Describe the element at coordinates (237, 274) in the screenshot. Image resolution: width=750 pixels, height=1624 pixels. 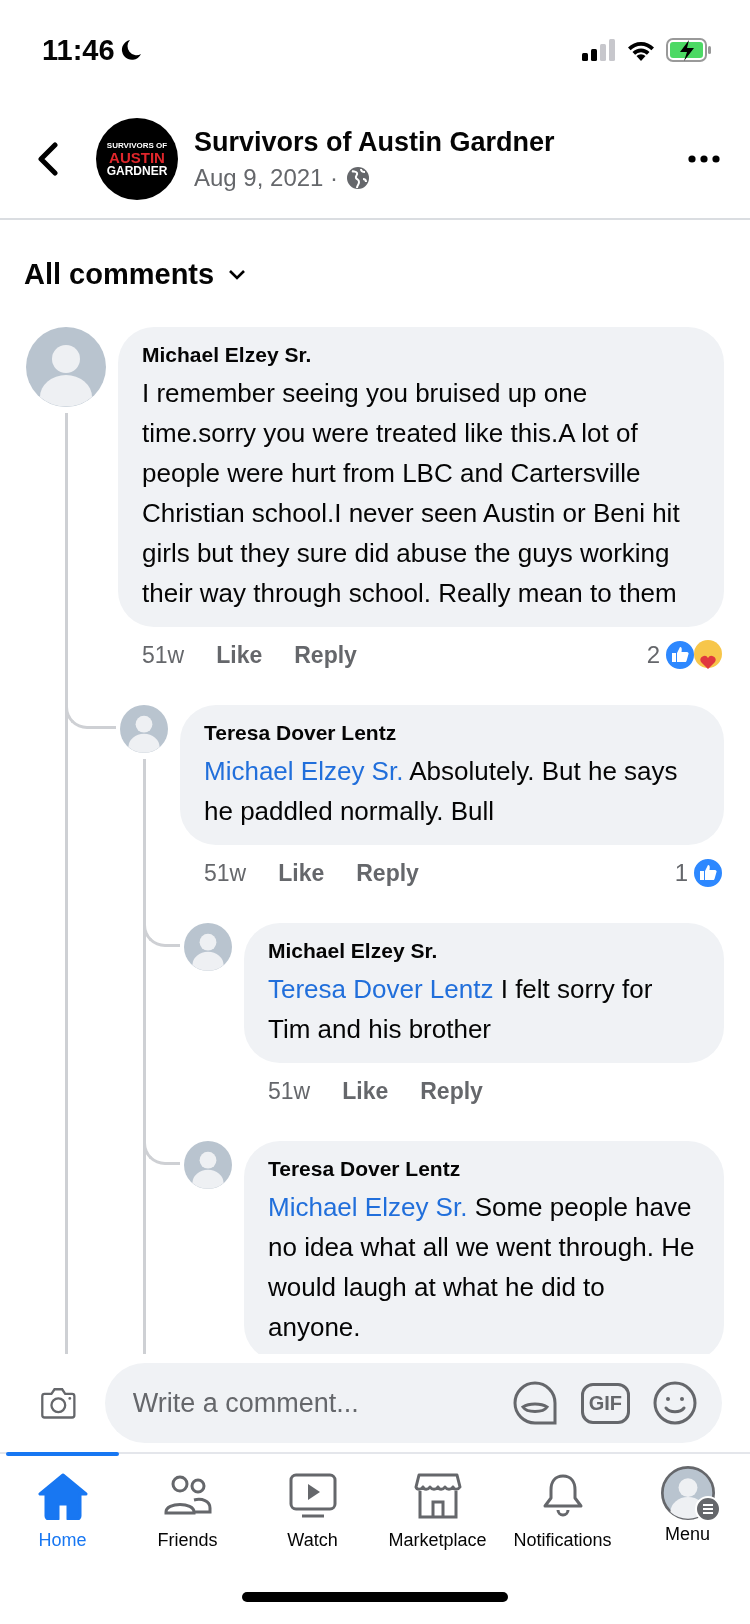
I see `caret-icon` at that location.